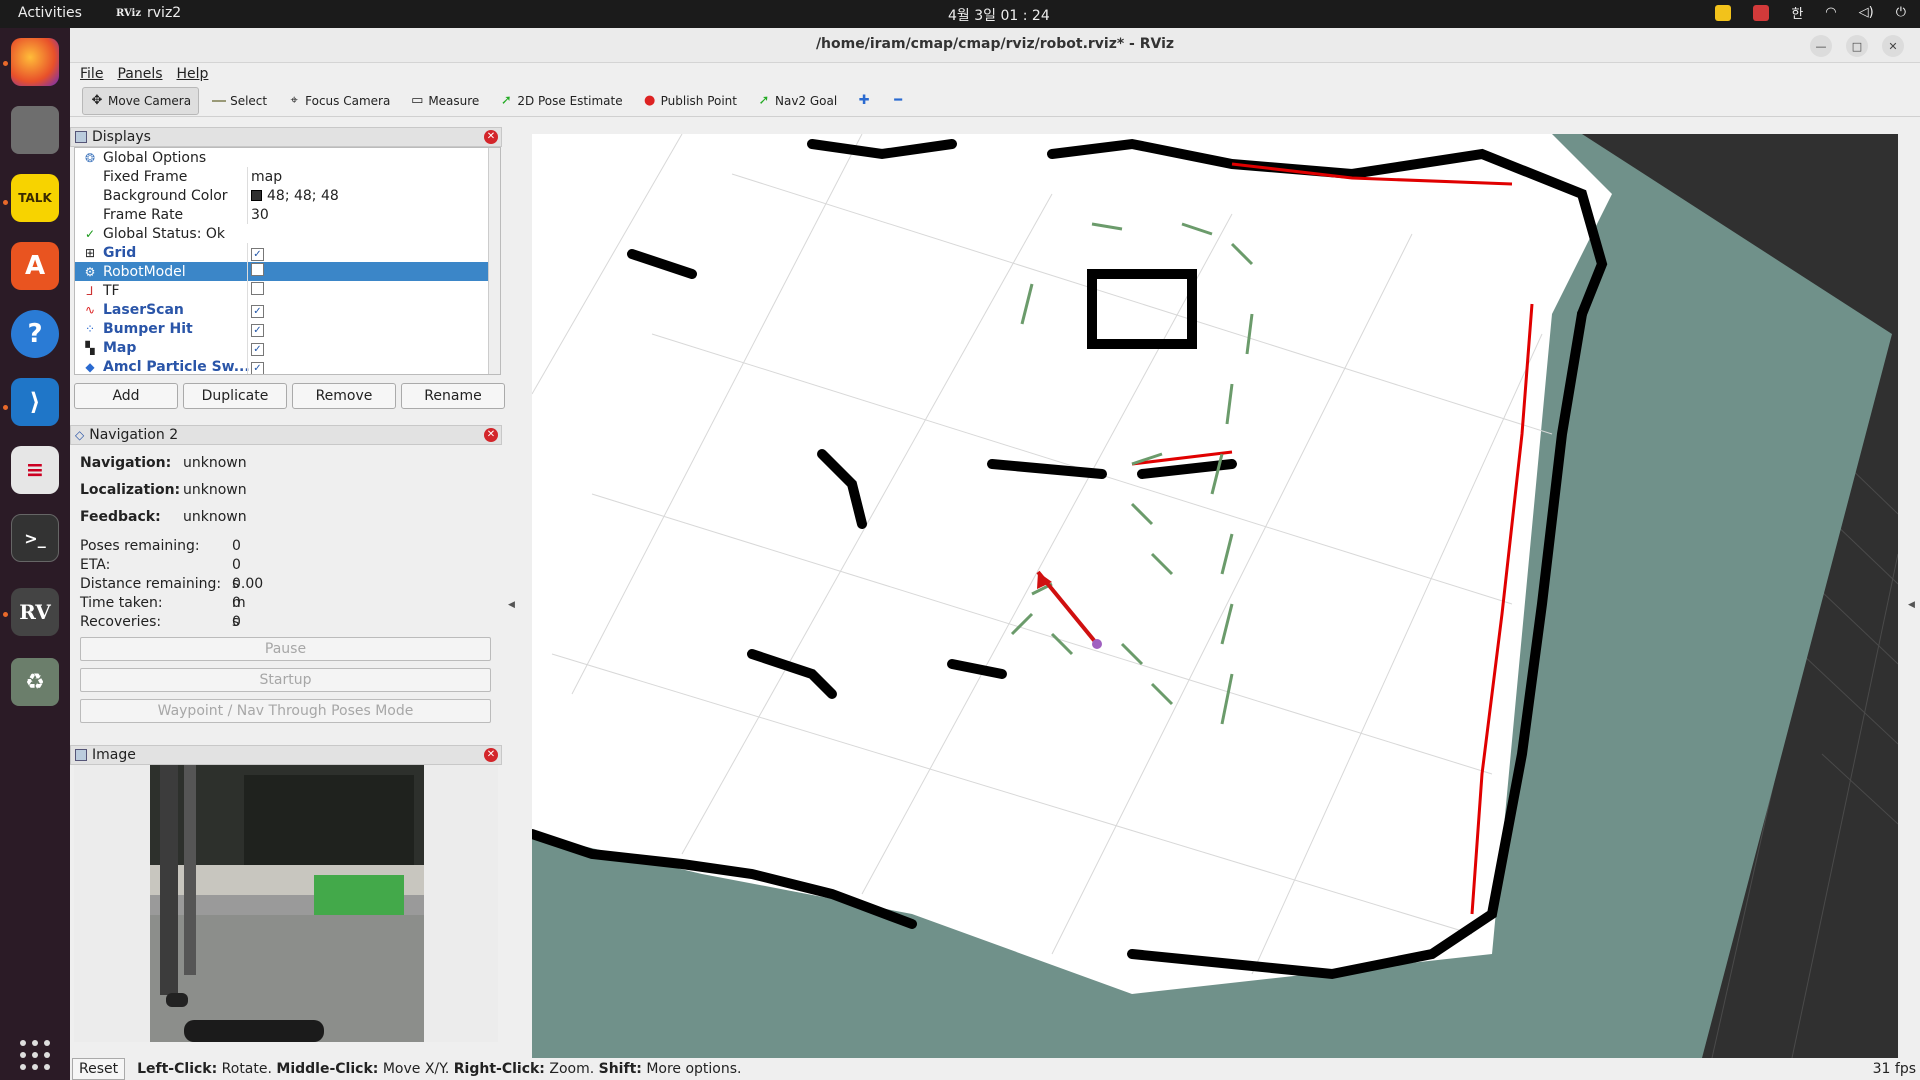 The width and height of the screenshot is (1920, 1080). I want to click on globe-icon: ❂, so click(90, 157).